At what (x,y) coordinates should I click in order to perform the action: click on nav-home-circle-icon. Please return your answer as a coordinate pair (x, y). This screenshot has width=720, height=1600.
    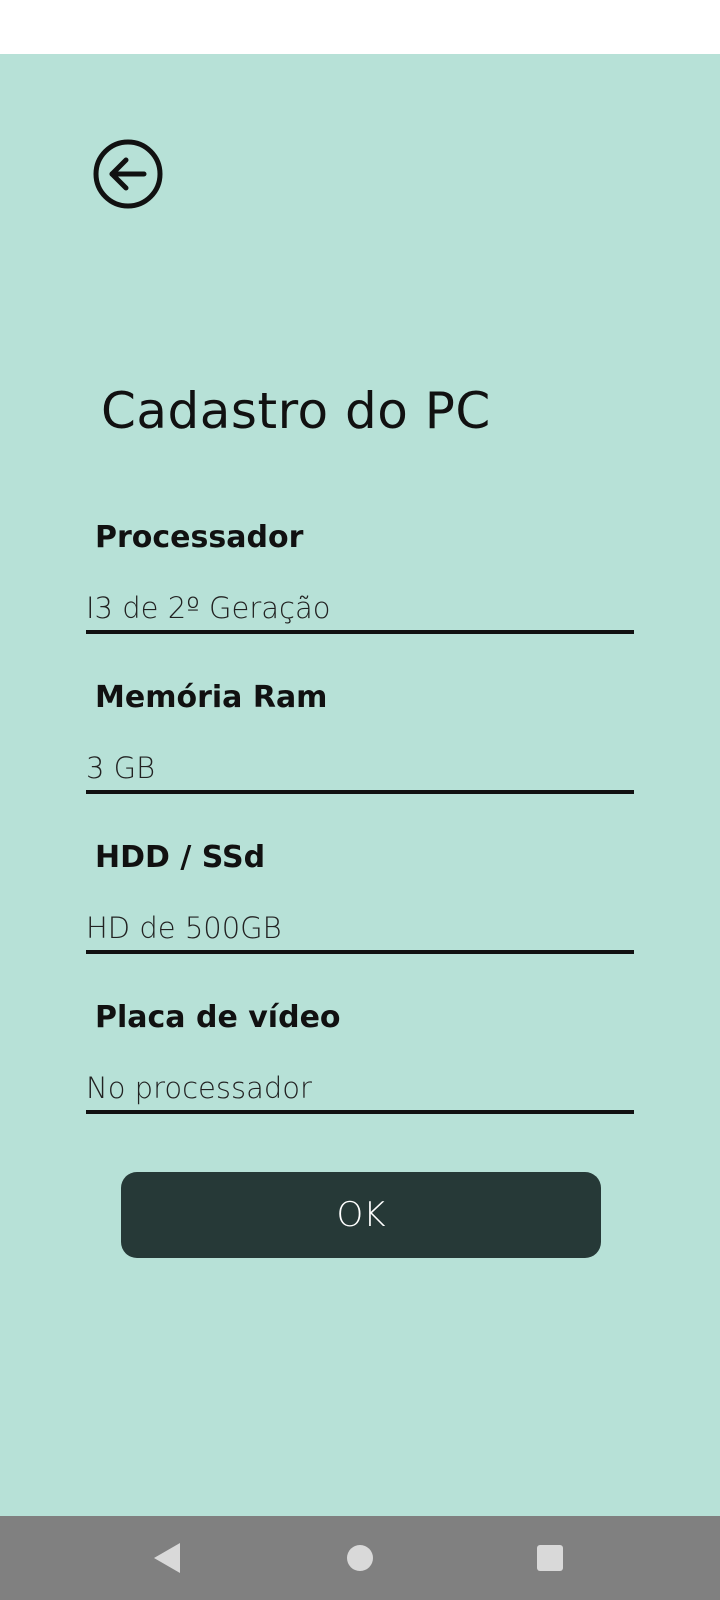
    Looking at the image, I should click on (360, 1558).